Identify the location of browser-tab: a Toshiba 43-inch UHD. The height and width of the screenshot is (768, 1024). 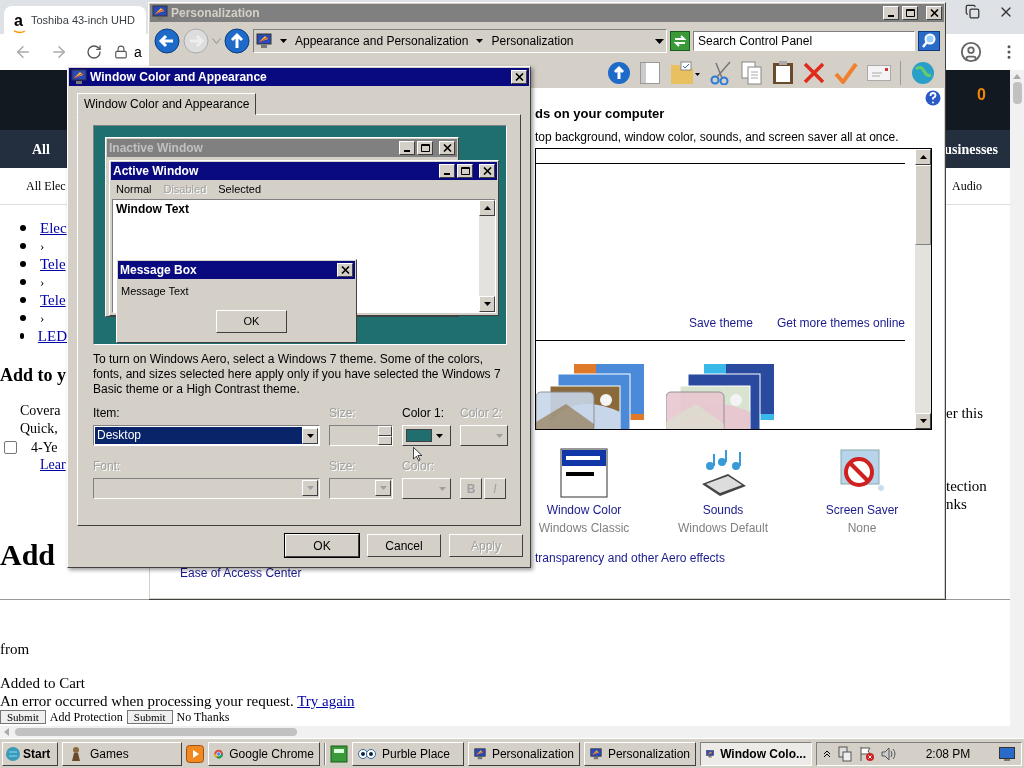
(75, 20).